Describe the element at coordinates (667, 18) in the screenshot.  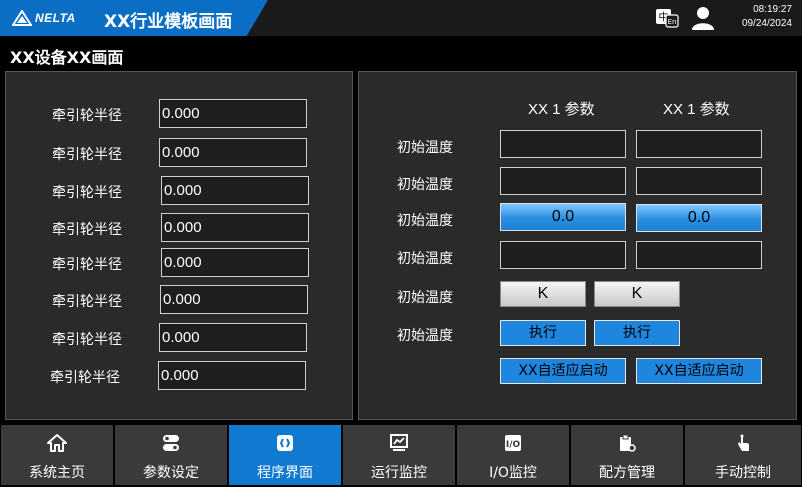
I see `language-icon: 中 En` at that location.